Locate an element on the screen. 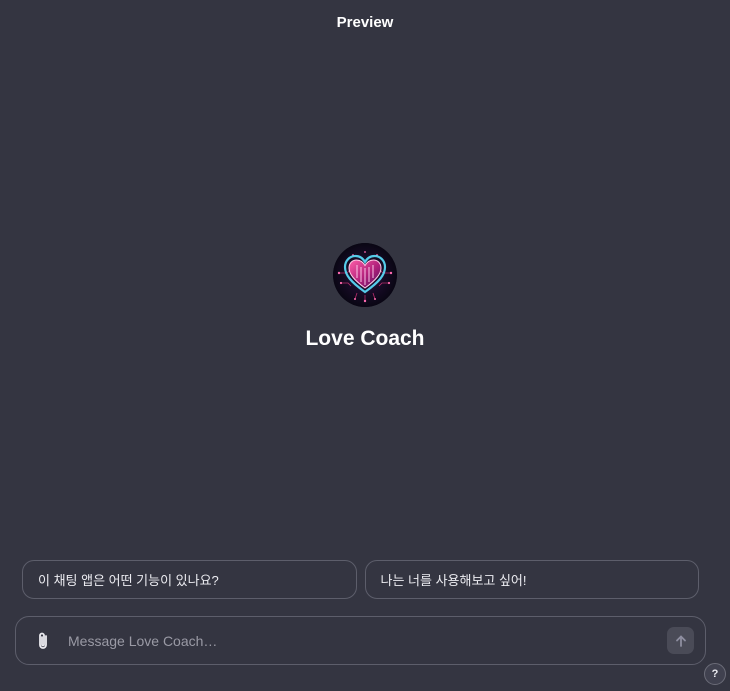 The image size is (730, 691). conversation-starters: 이 채팅 앱은 어떤 기능이 있나요? 나는 너를 사용해보고 싶어! is located at coordinates (360, 579).